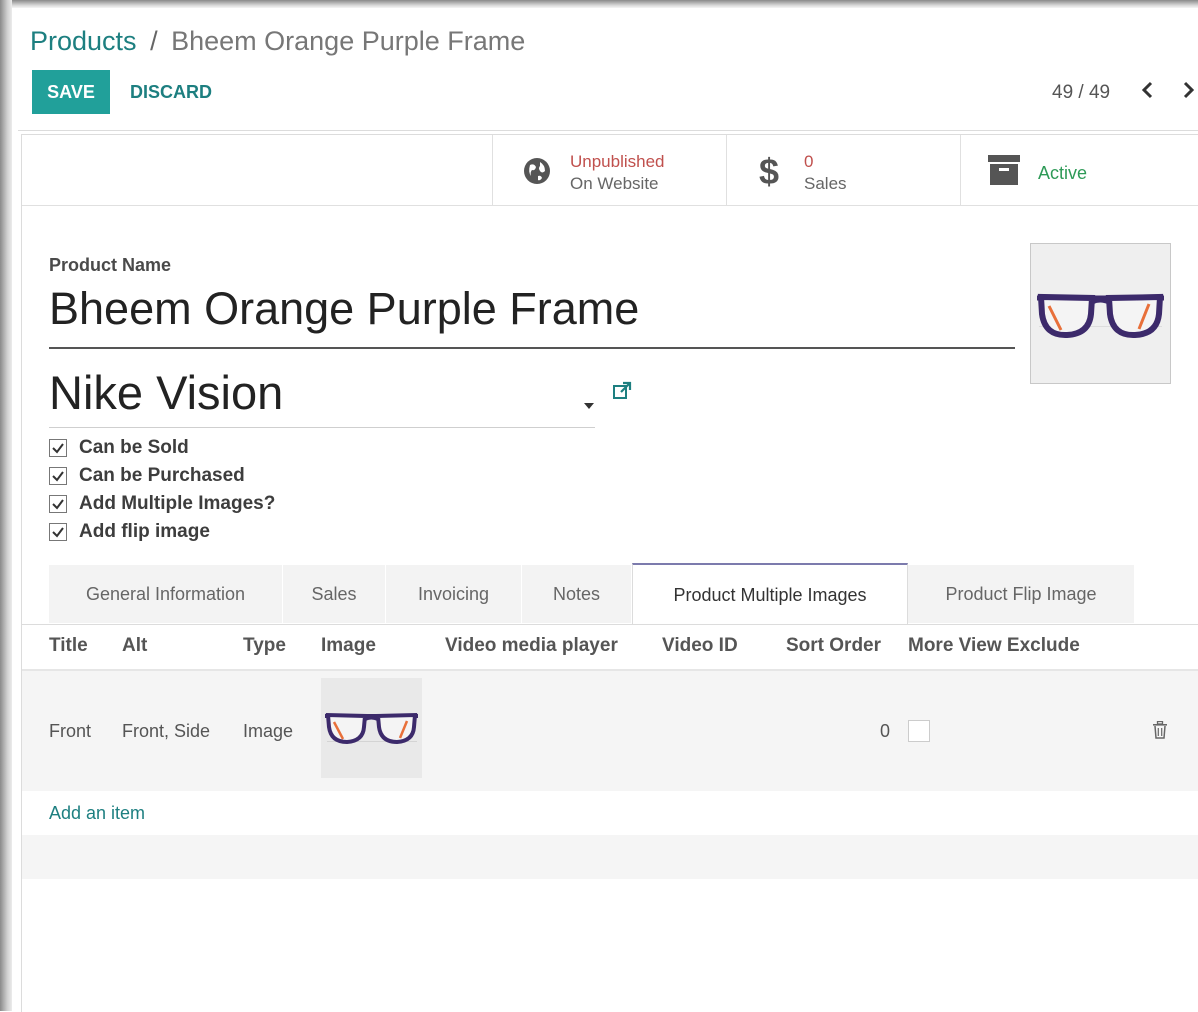  Describe the element at coordinates (825, 183) in the screenshot. I see `sales-label: Sales` at that location.